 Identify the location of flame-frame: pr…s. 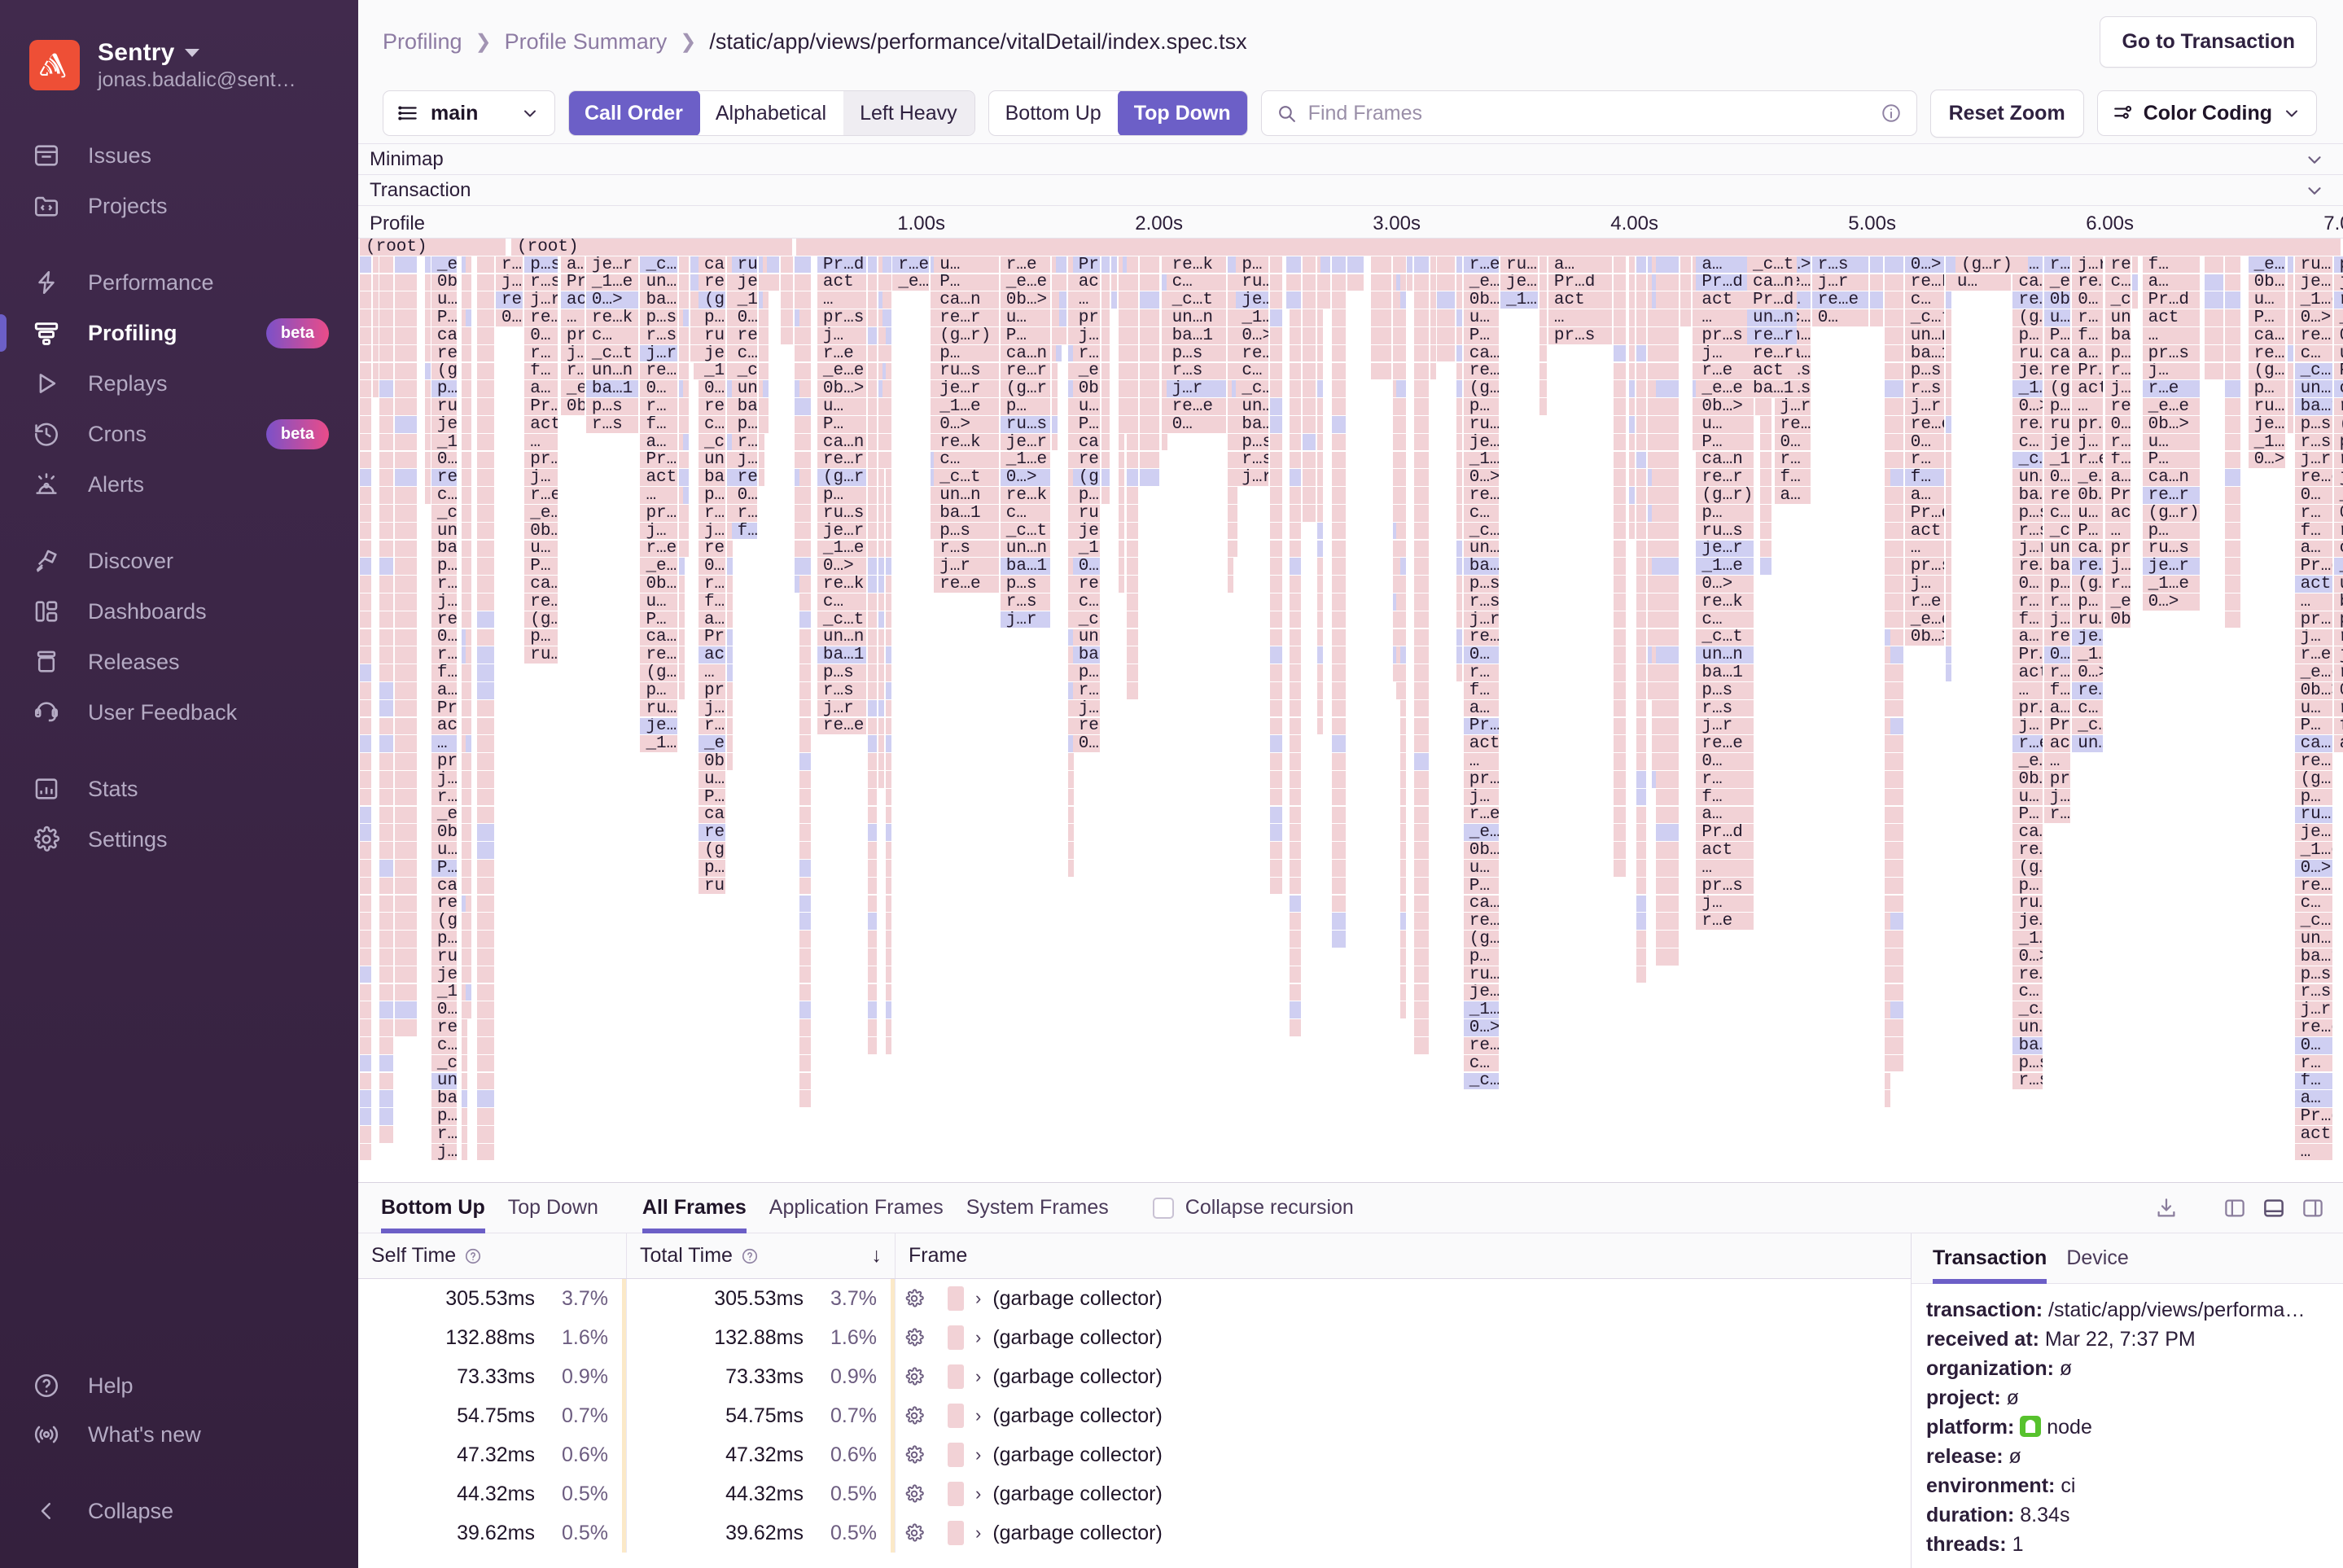
(2338, 265).